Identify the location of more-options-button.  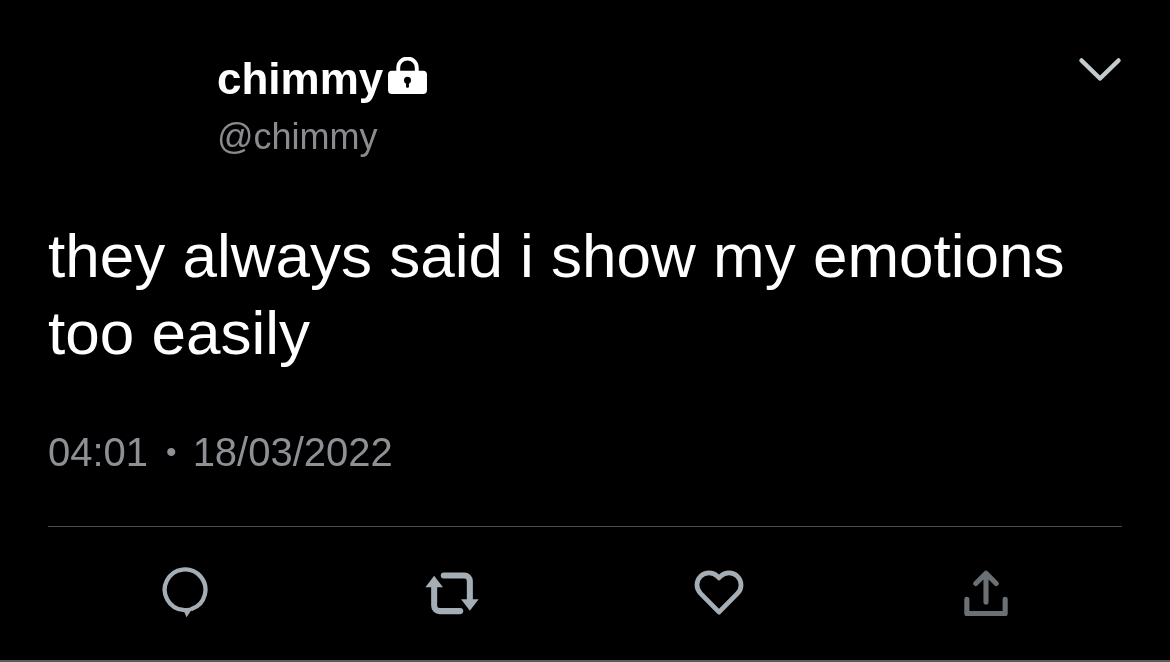
(1100, 69).